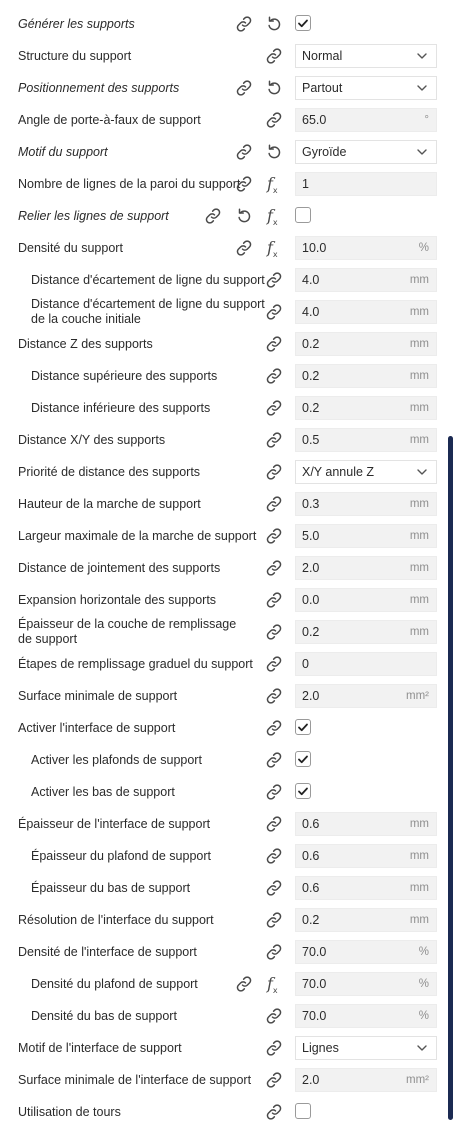 This screenshot has height=1128, width=453. What do you see at coordinates (226, 24) in the screenshot?
I see `setting-row-generate-support: Générer les supports` at bounding box center [226, 24].